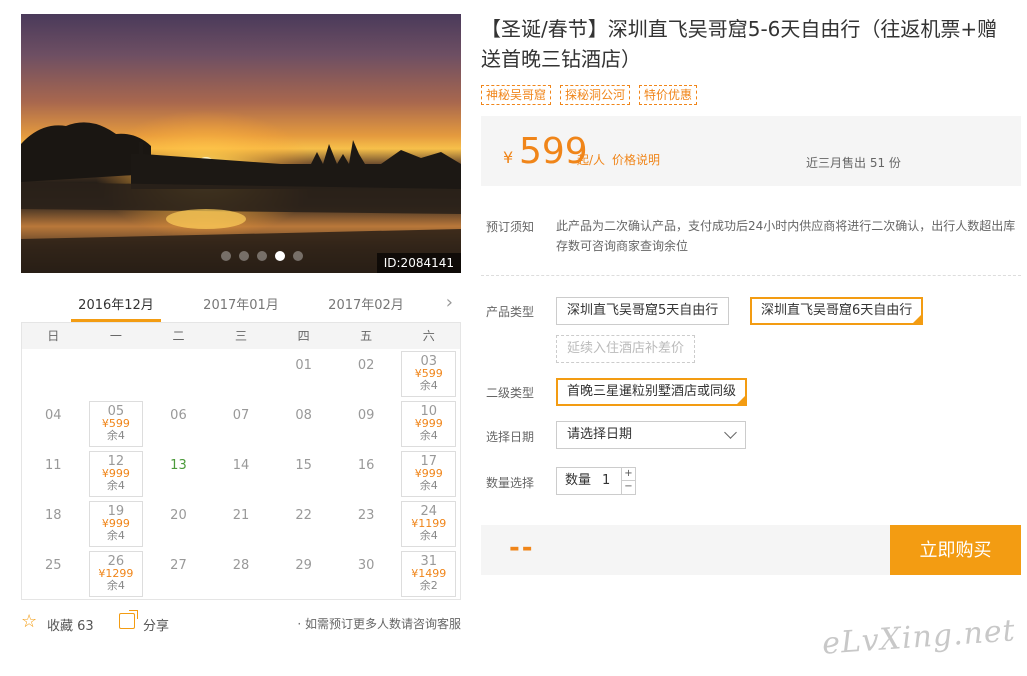 This screenshot has height=676, width=1027. What do you see at coordinates (668, 95) in the screenshot?
I see `tag-special-offer: 特价优惠` at bounding box center [668, 95].